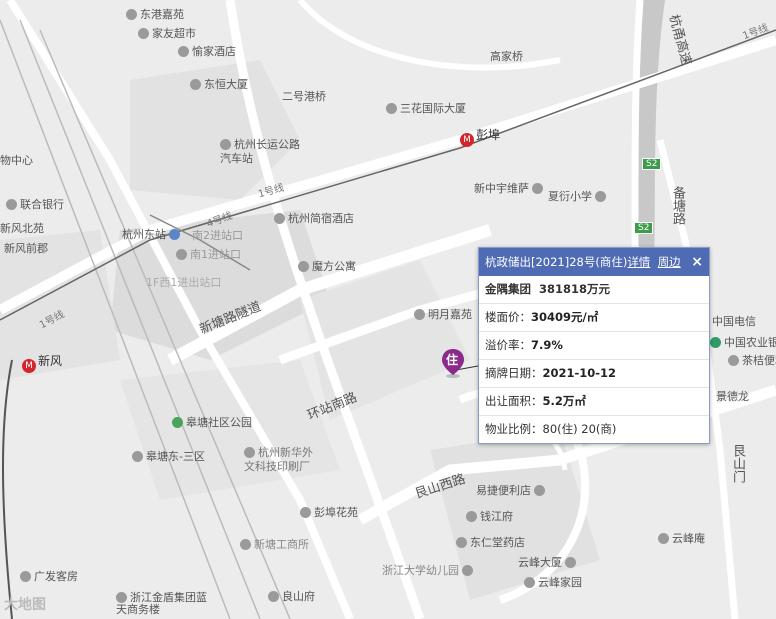 The image size is (776, 619). I want to click on park-icon, so click(177, 422).